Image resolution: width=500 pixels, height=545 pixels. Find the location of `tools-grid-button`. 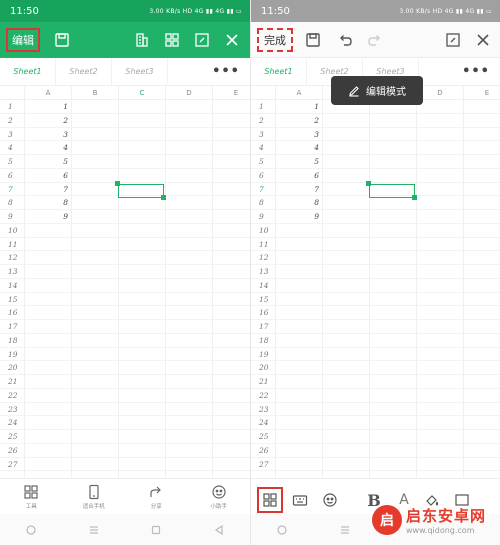

tools-grid-button is located at coordinates (270, 500).